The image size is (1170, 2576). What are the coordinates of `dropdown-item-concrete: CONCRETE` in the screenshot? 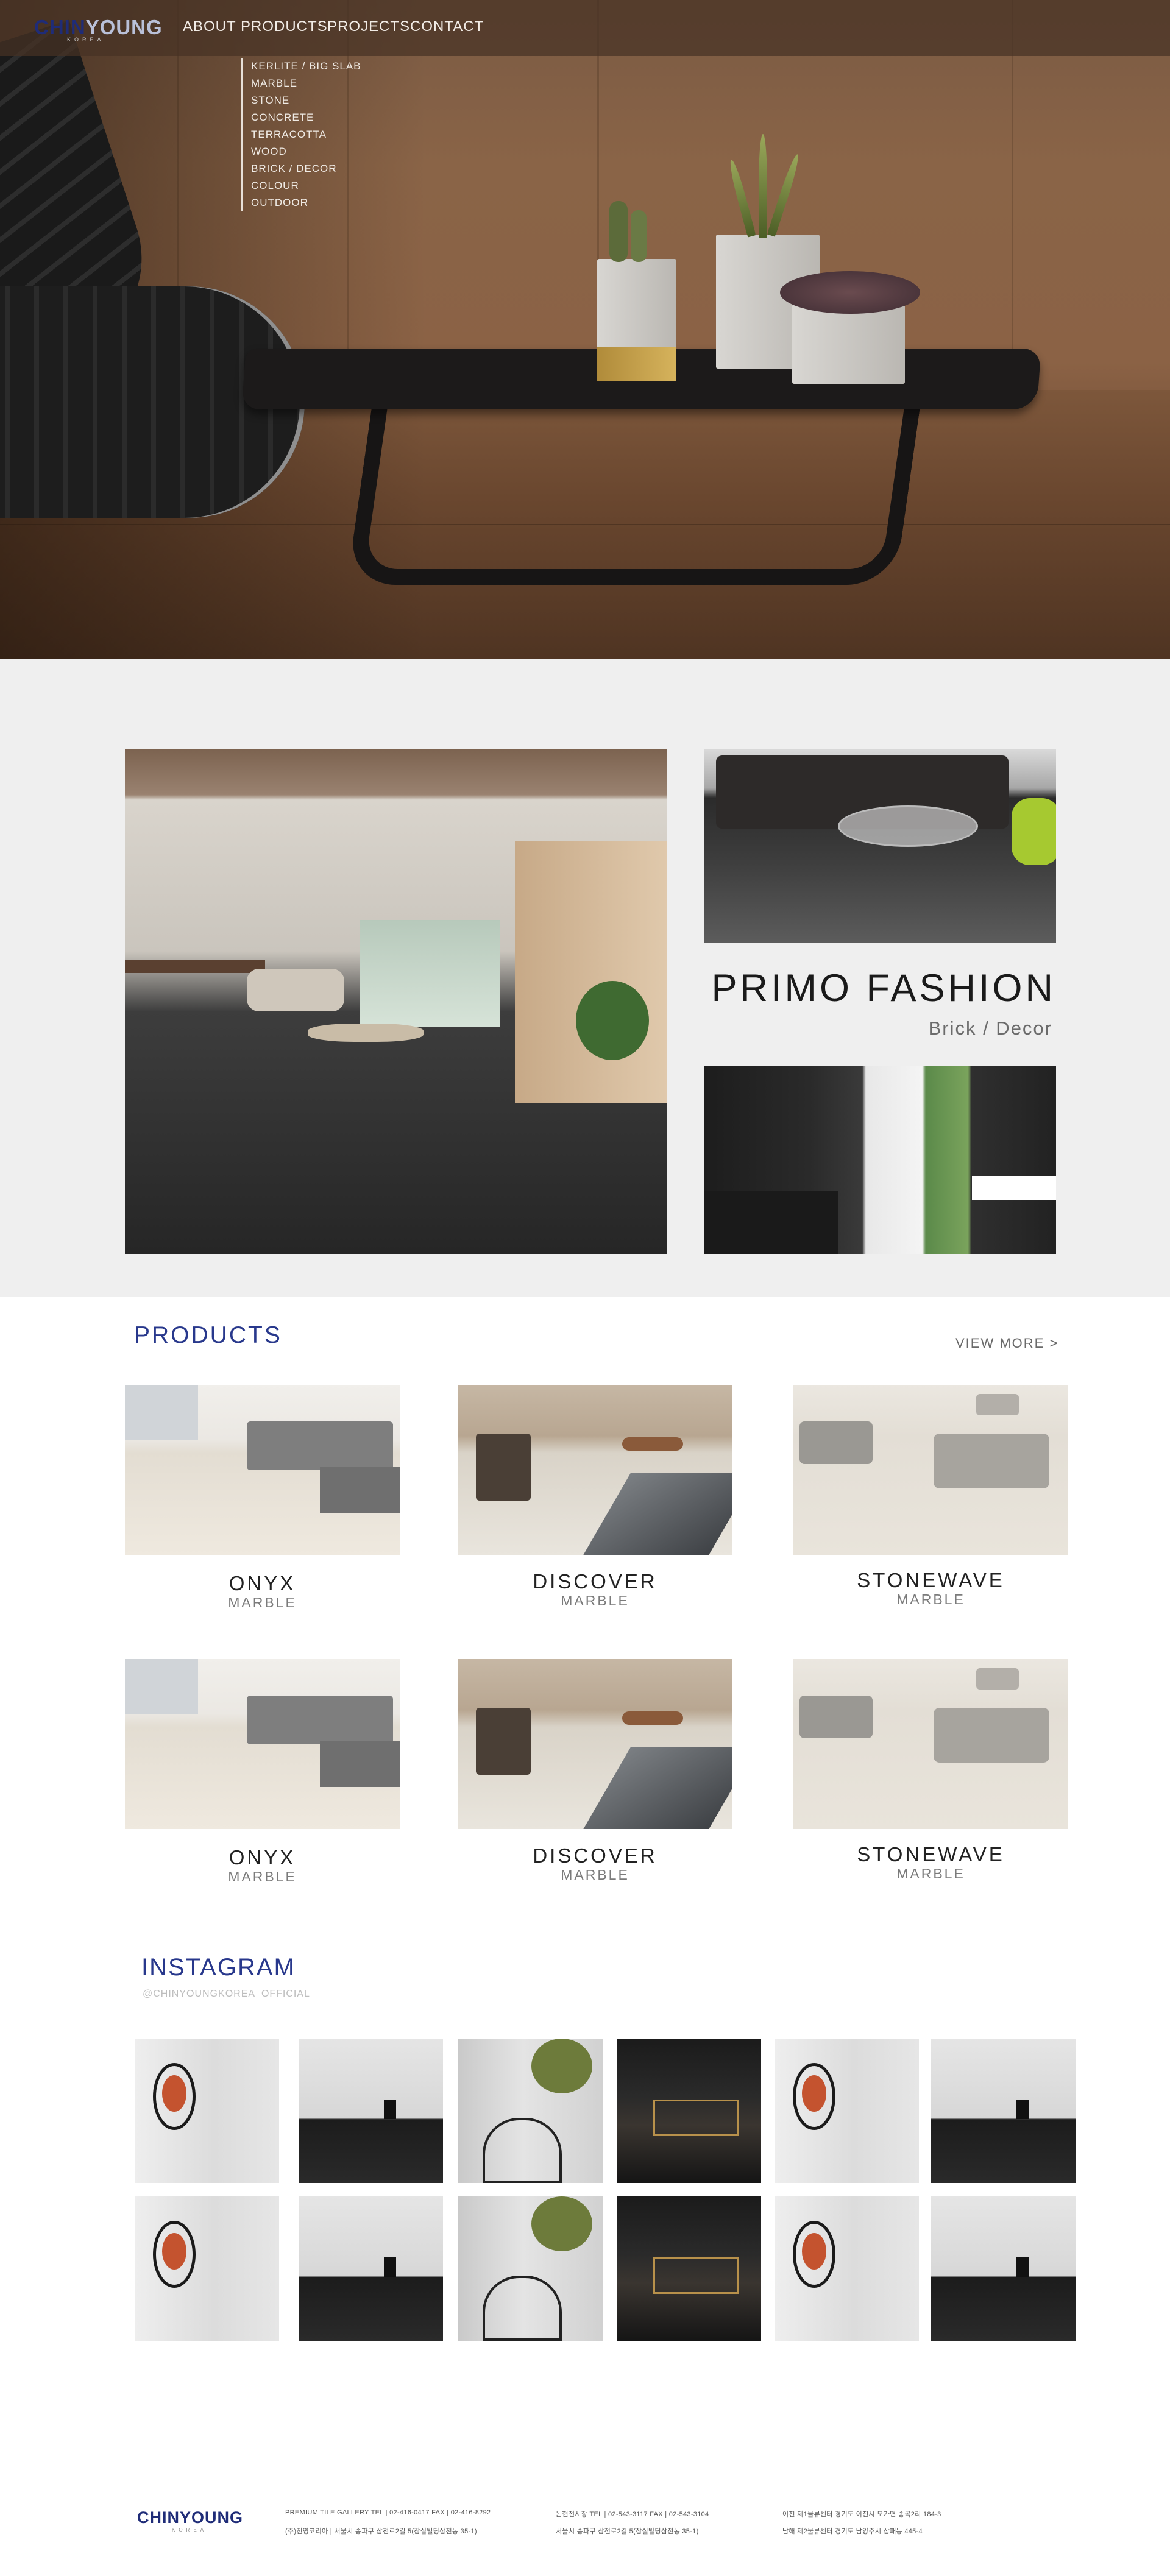 It's located at (306, 117).